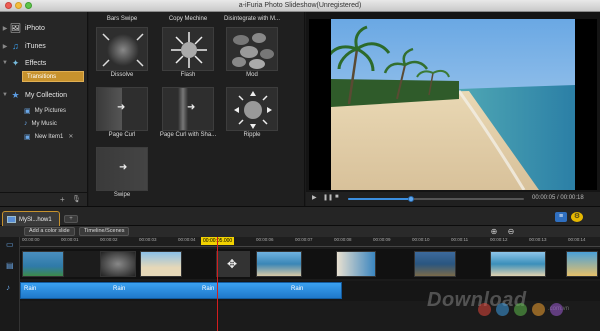  What do you see at coordinates (217, 284) in the screenshot?
I see `playhead-line` at bounding box center [217, 284].